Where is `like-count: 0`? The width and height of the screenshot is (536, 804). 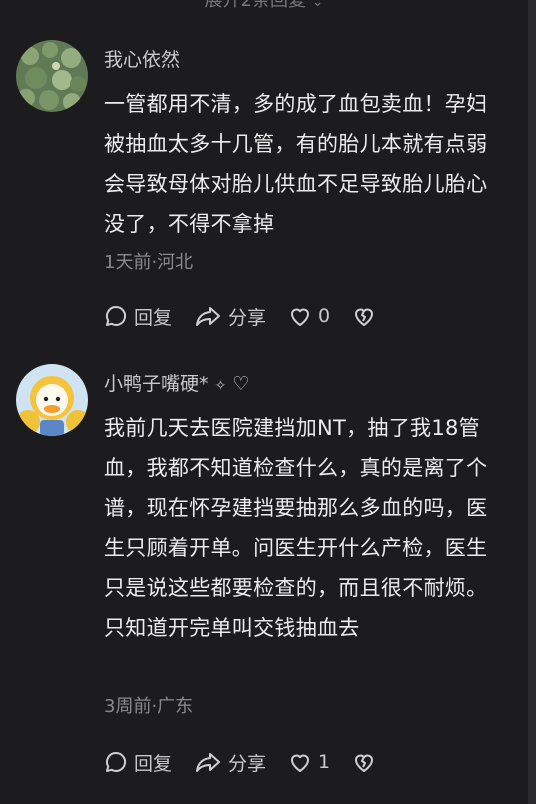 like-count: 0 is located at coordinates (324, 316).